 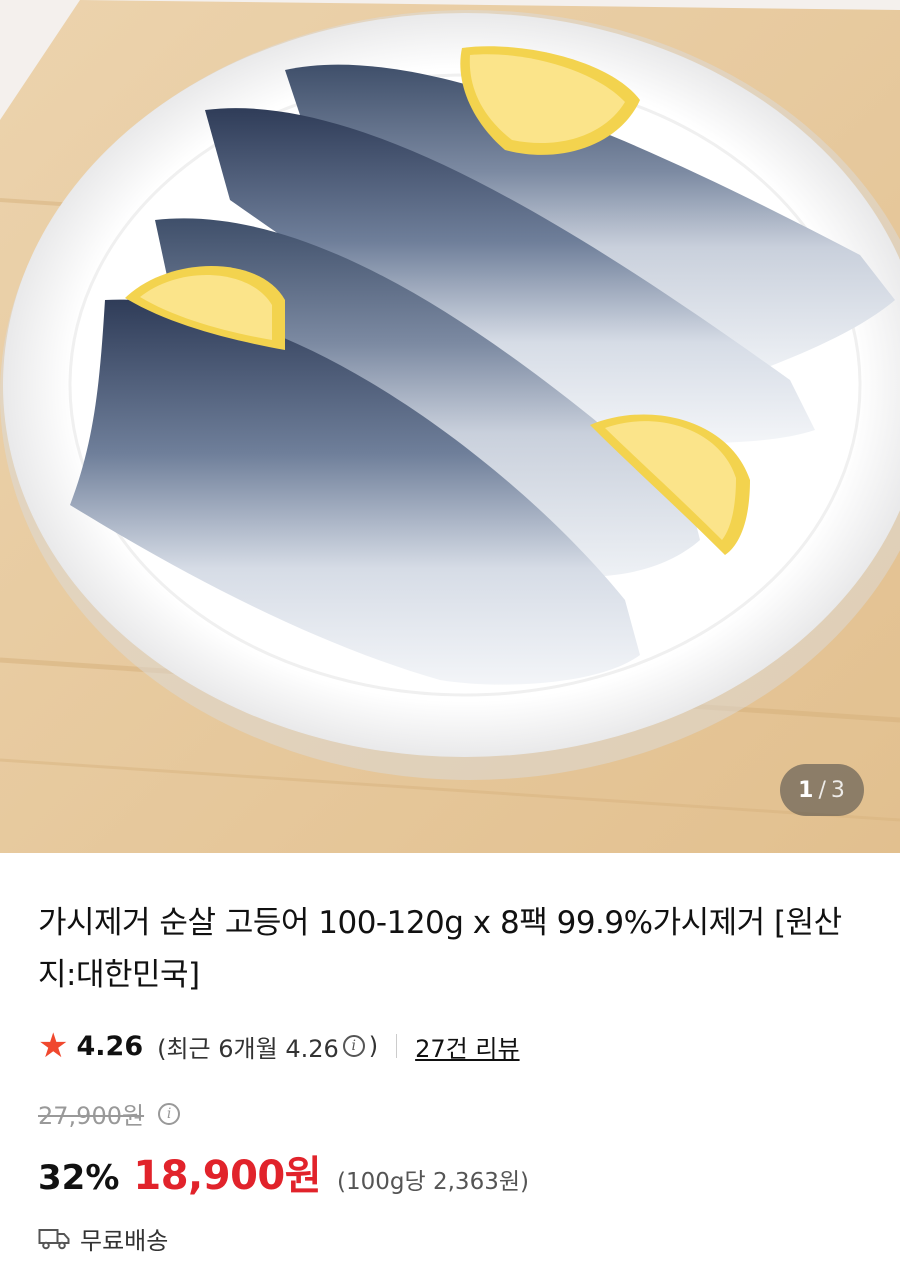 What do you see at coordinates (467, 1046) in the screenshot?
I see `review-count-link: 27건 리뷰` at bounding box center [467, 1046].